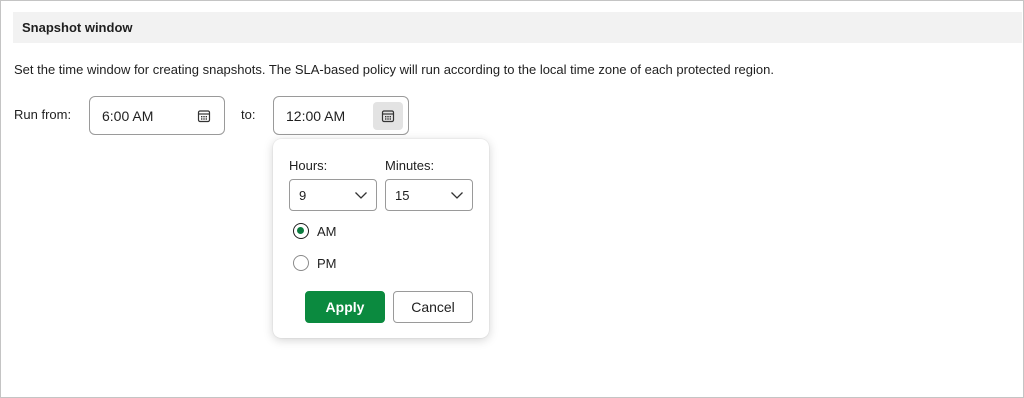 Image resolution: width=1024 pixels, height=398 pixels. What do you see at coordinates (301, 231) in the screenshot?
I see `radio-am-button` at bounding box center [301, 231].